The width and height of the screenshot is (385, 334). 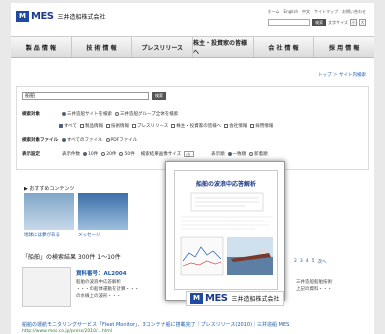 What do you see at coordinates (101, 273) in the screenshot?
I see `result-title: 資料番号：AL2004` at bounding box center [101, 273].